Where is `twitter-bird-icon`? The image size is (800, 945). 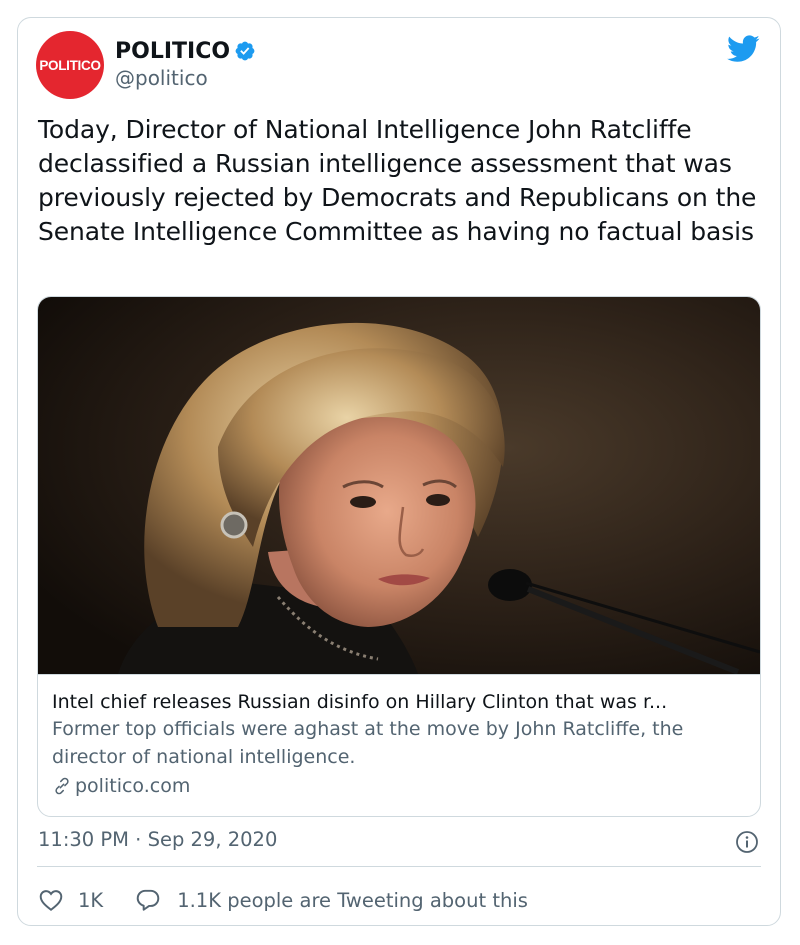 twitter-bird-icon is located at coordinates (743, 49).